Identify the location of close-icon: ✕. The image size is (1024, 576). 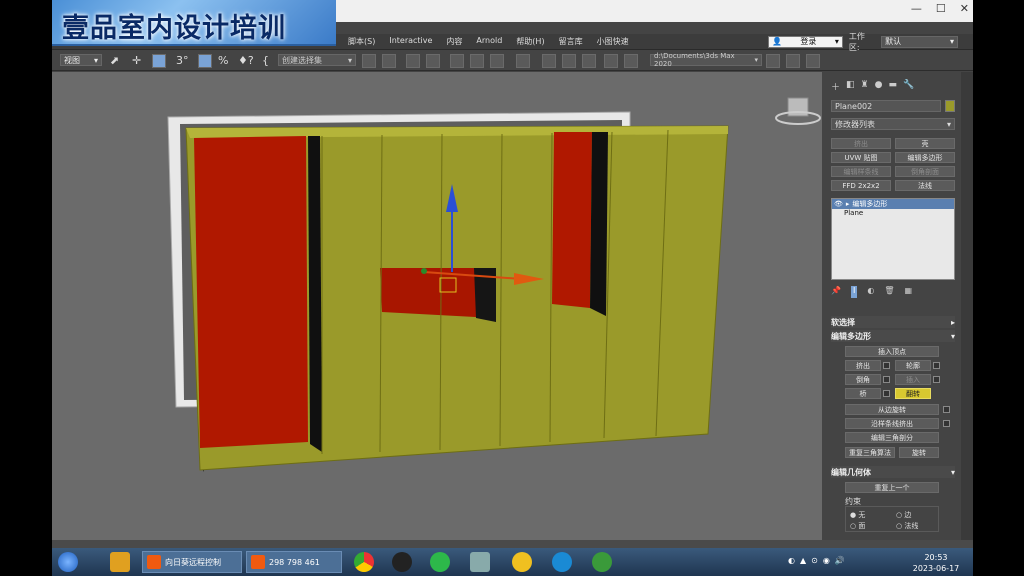
(964, 8).